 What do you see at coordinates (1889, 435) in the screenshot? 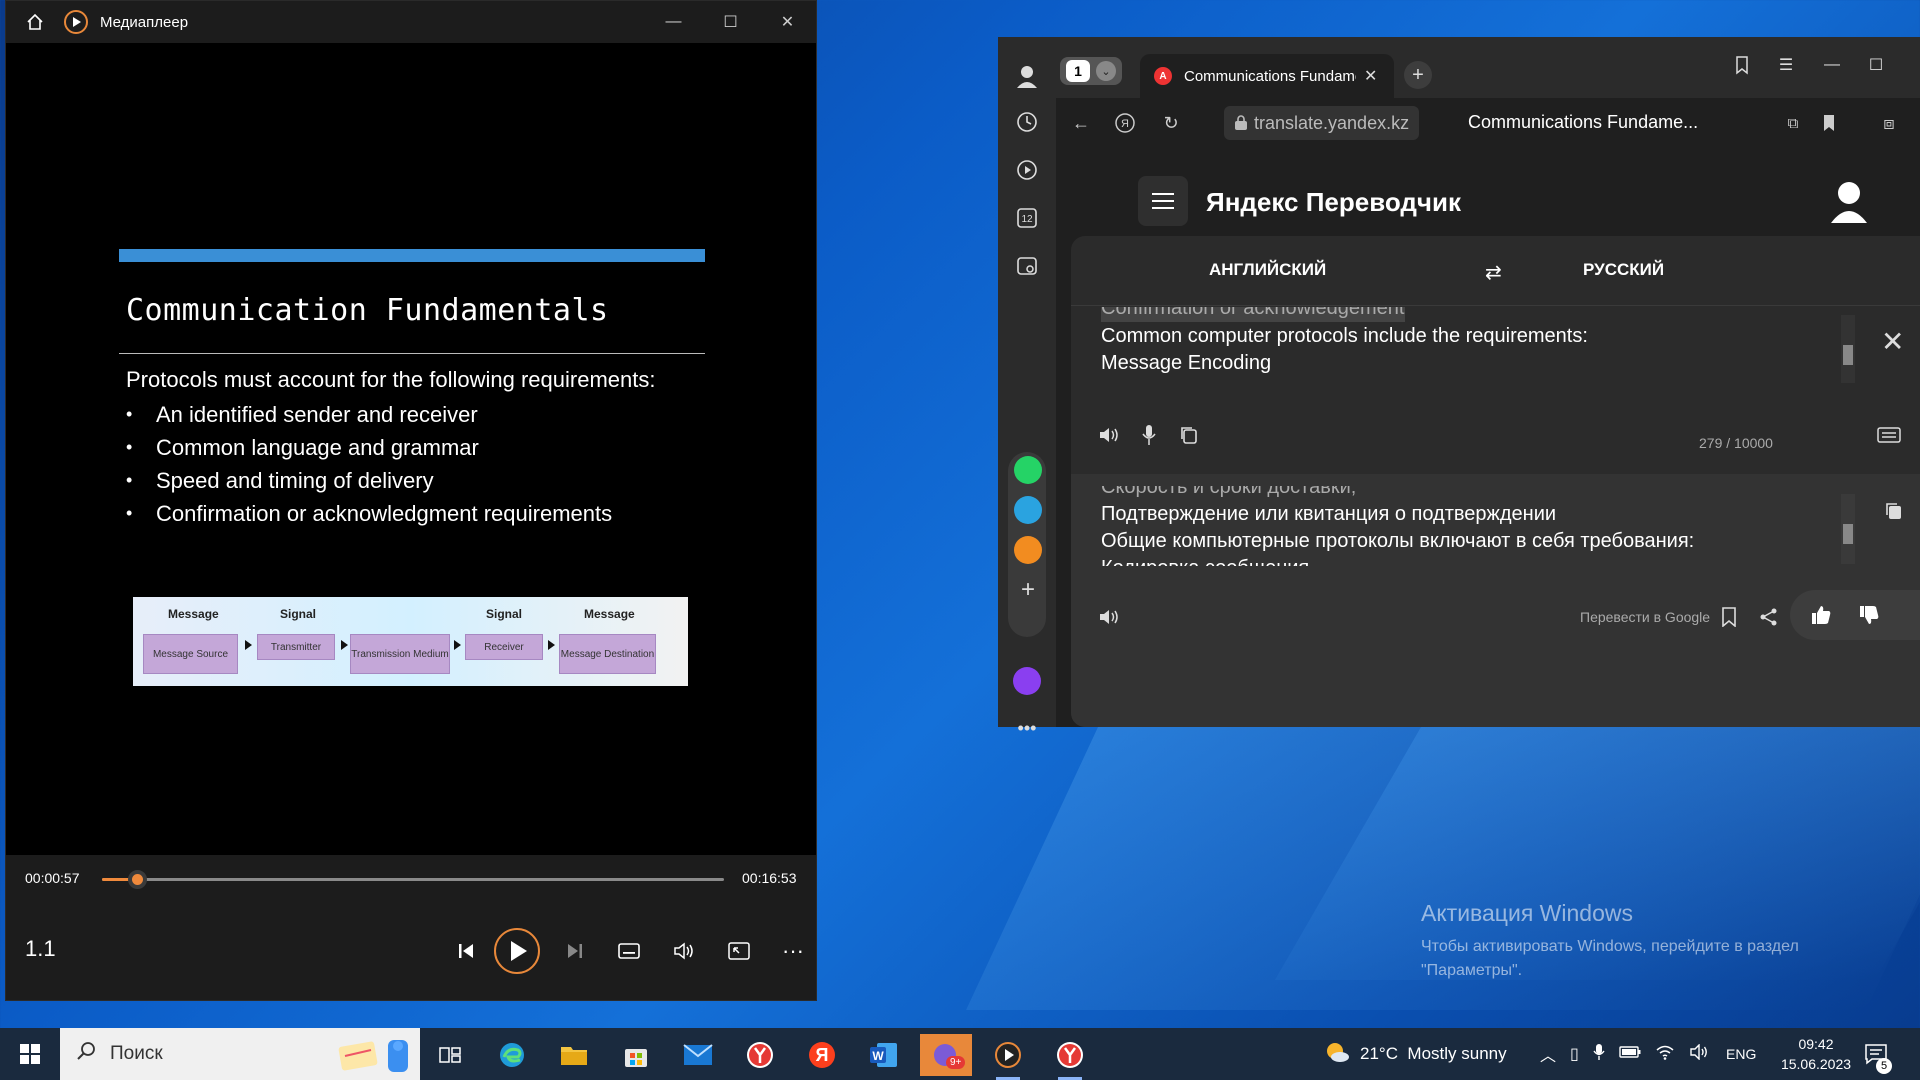
I see `keyboard-icon` at bounding box center [1889, 435].